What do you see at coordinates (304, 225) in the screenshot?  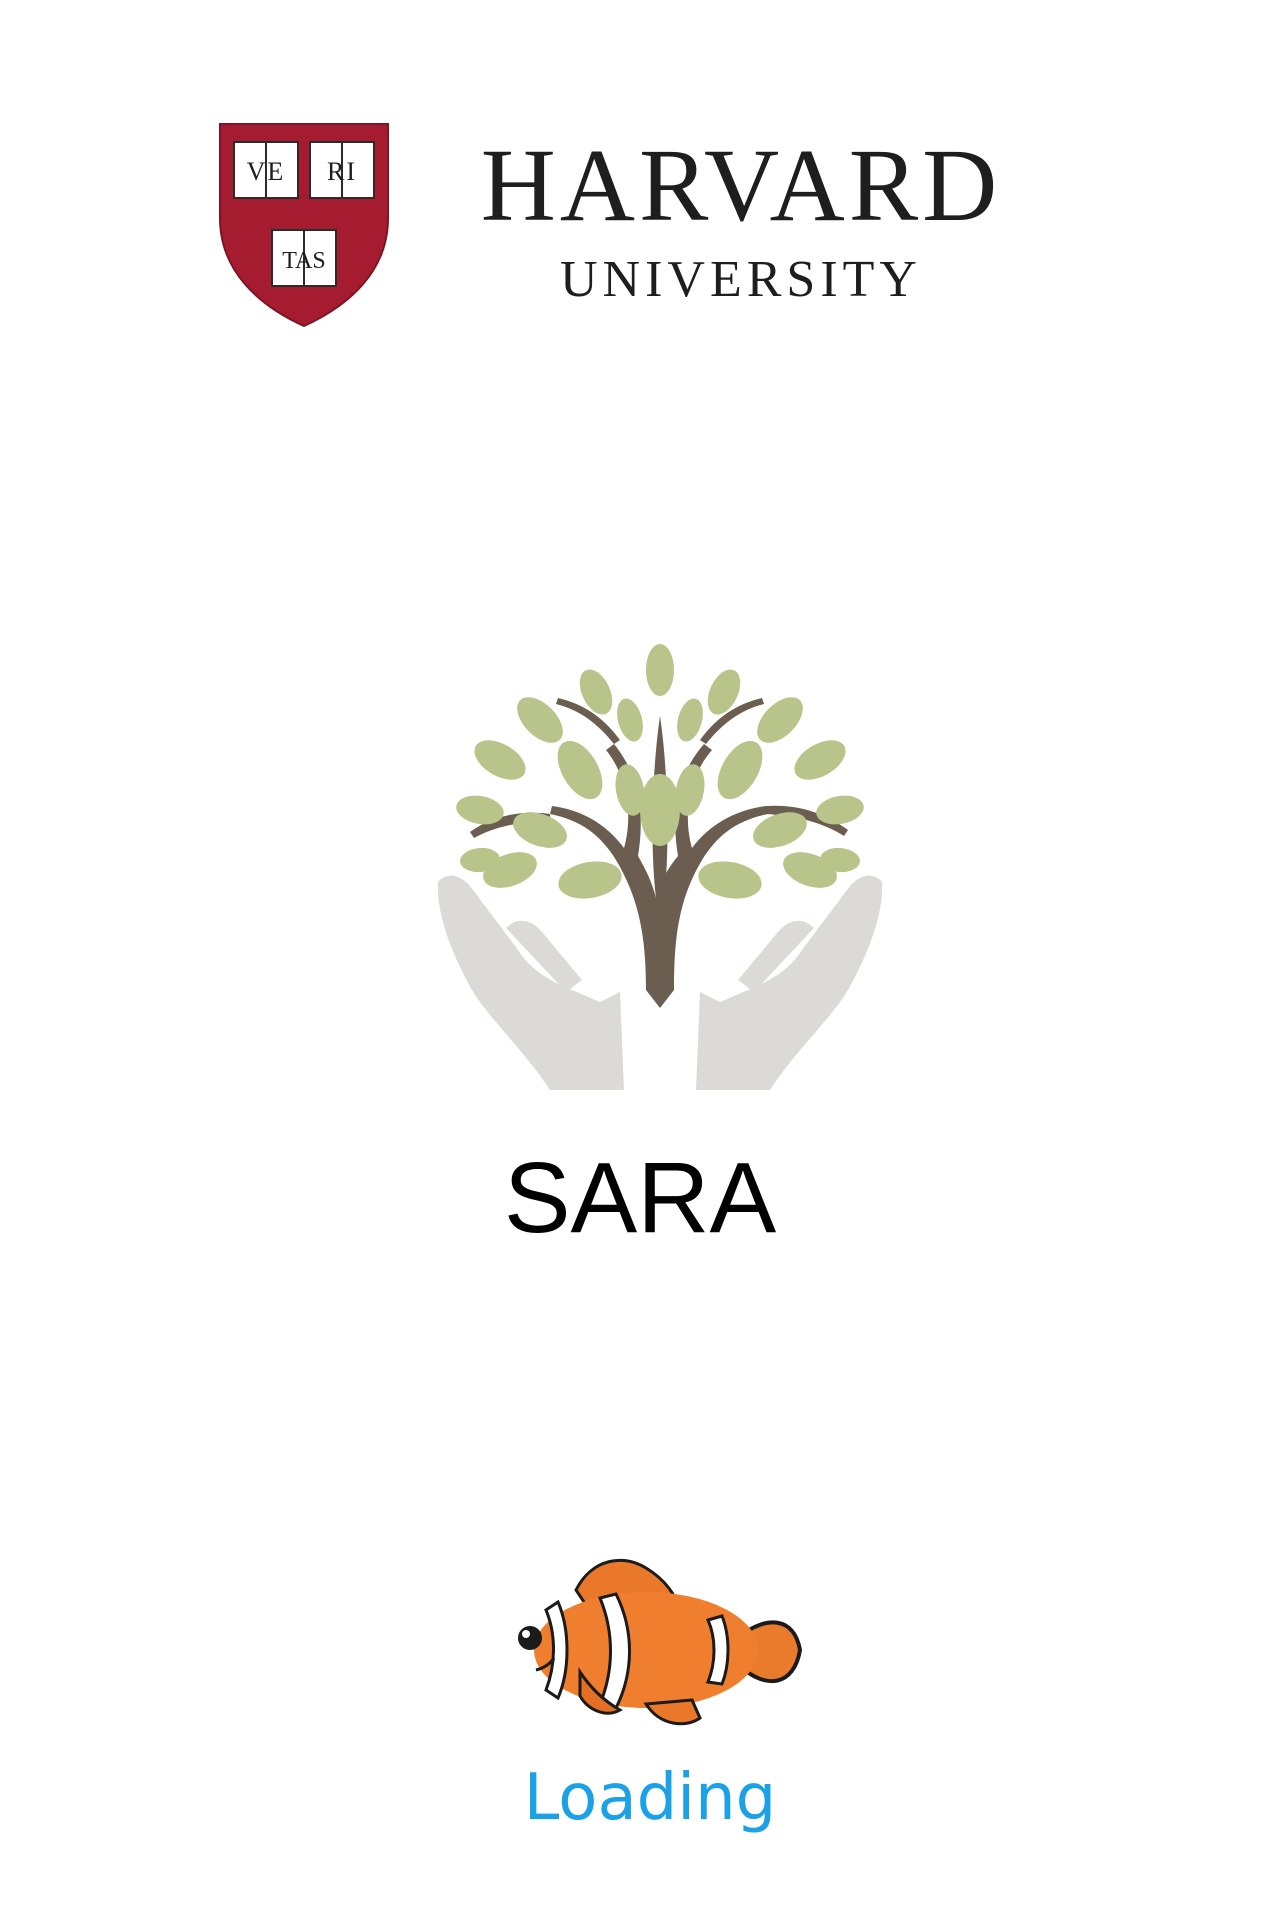 I see `harvard-shield-icon: VE RI TAS` at bounding box center [304, 225].